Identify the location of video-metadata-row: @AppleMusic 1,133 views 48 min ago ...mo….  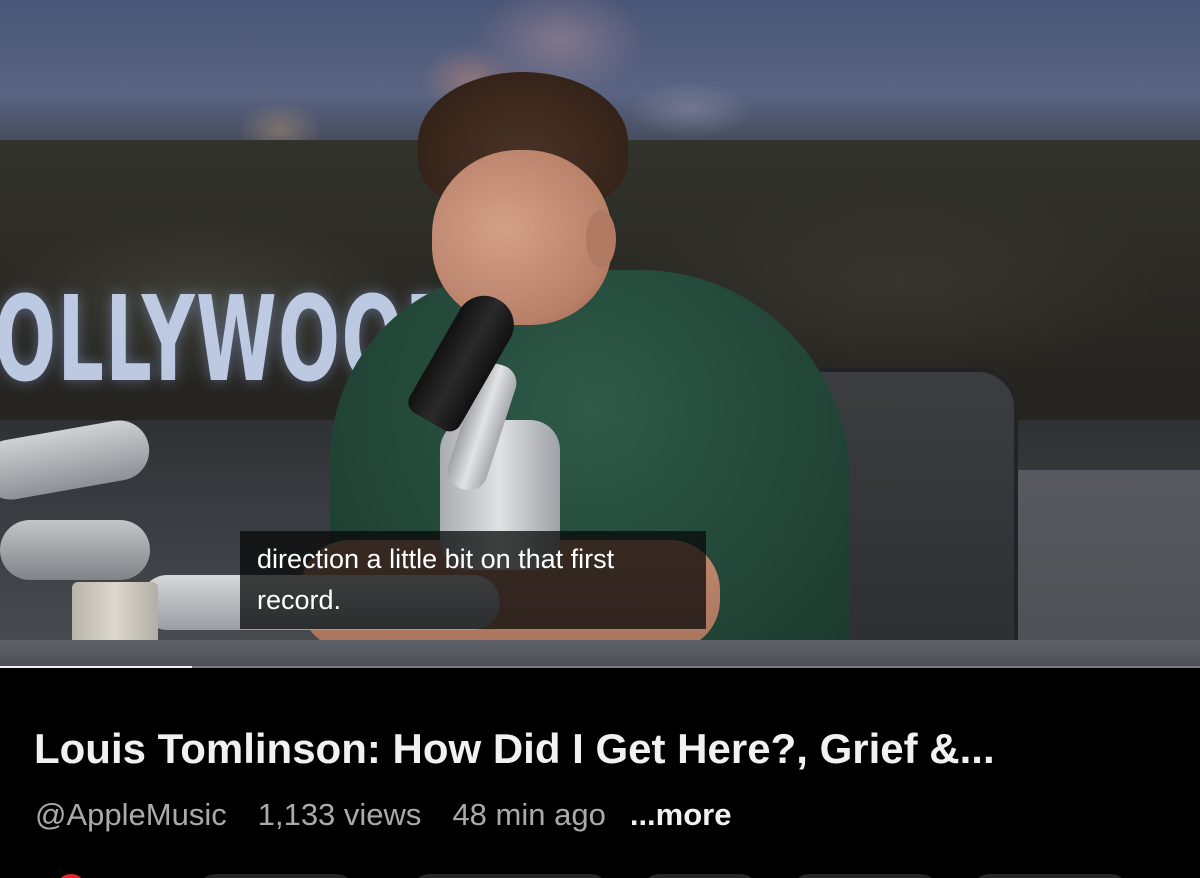
(383, 815).